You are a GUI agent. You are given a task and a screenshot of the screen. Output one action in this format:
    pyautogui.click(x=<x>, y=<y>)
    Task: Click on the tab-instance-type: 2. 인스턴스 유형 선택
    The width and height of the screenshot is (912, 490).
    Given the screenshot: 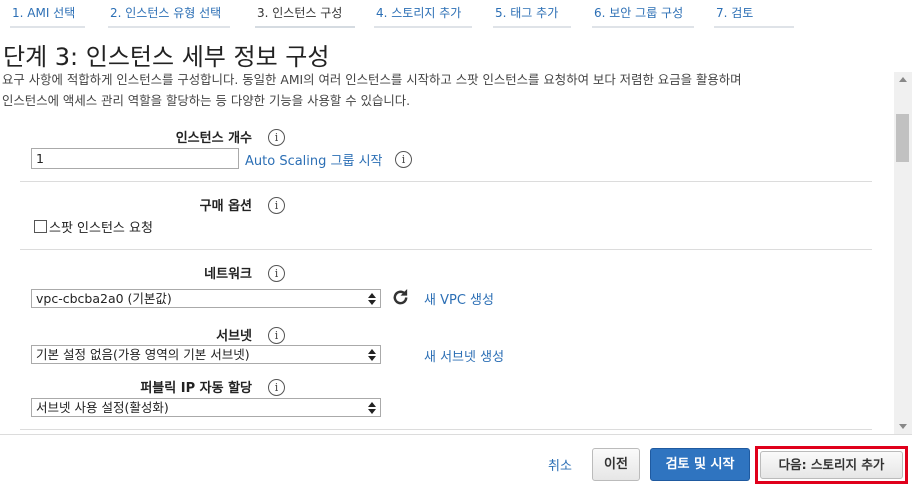 What is the action you would take?
    pyautogui.click(x=169, y=14)
    